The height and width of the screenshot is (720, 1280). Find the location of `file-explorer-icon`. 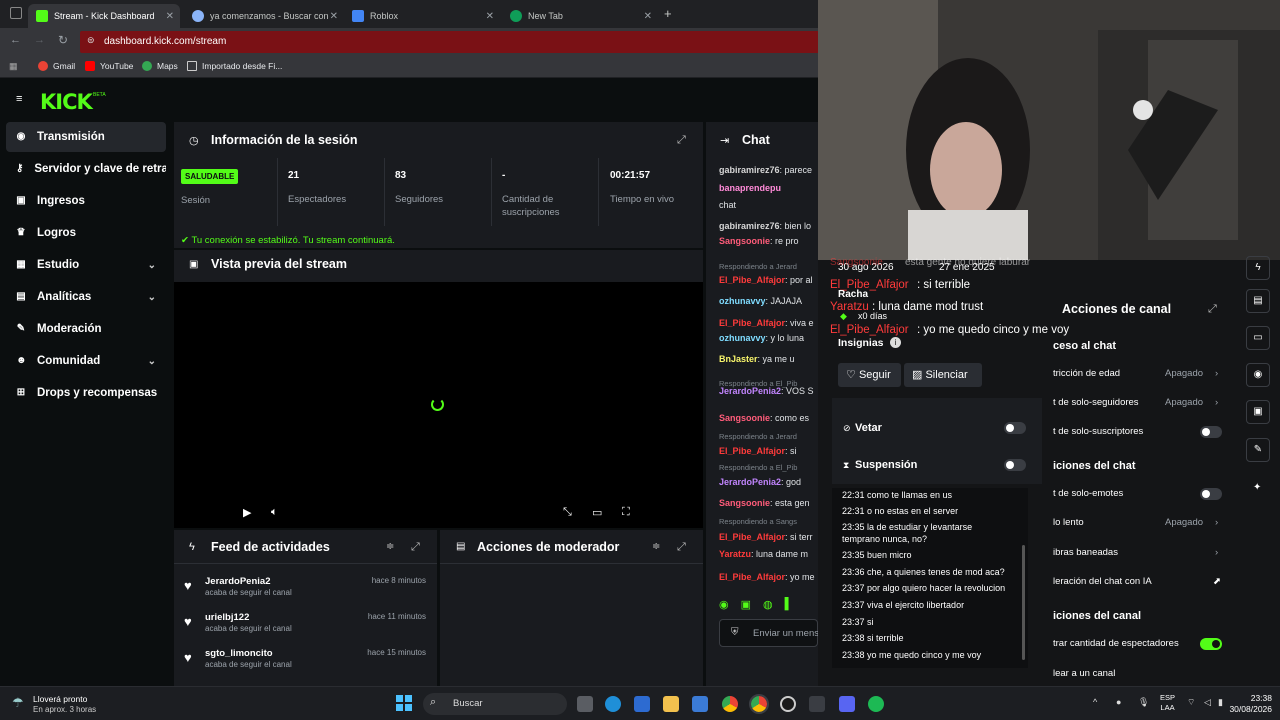

file-explorer-icon is located at coordinates (671, 704).